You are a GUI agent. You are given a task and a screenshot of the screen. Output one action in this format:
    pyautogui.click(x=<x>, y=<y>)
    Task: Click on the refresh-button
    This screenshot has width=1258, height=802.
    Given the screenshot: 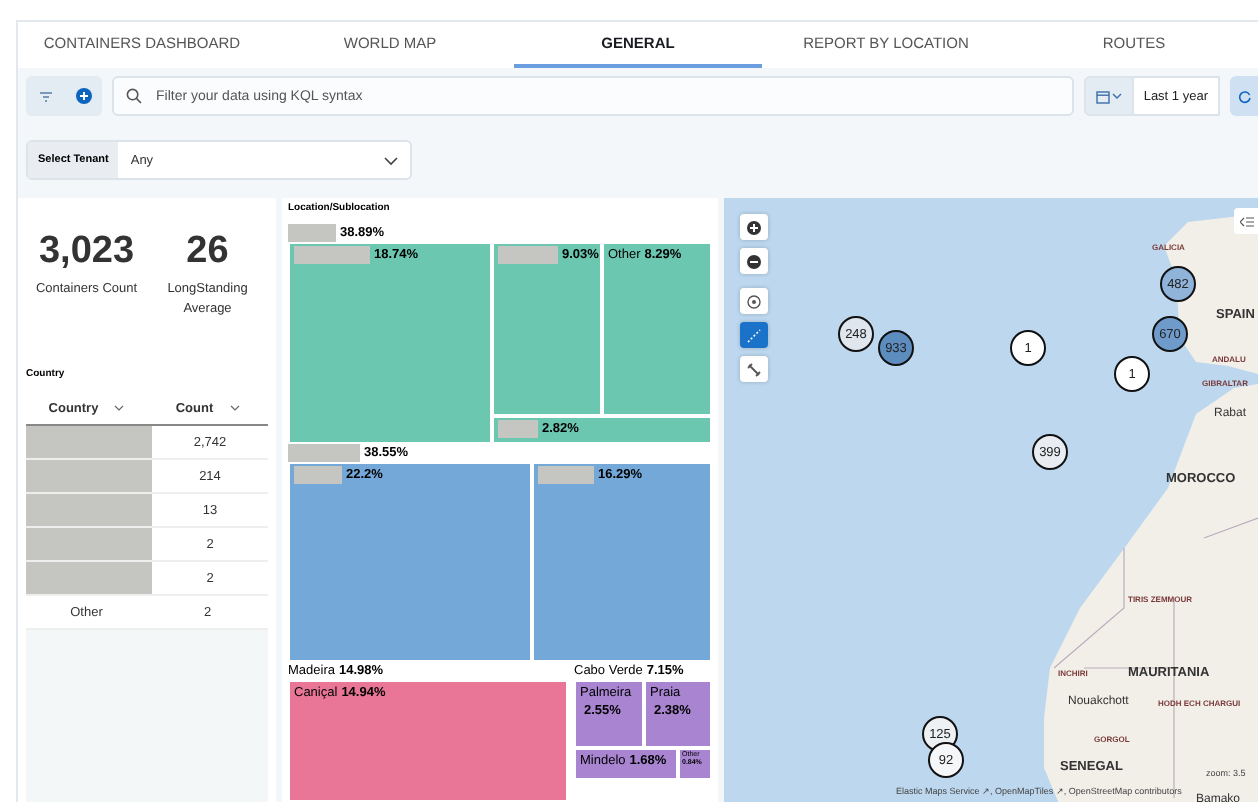 What is the action you would take?
    pyautogui.click(x=1244, y=96)
    